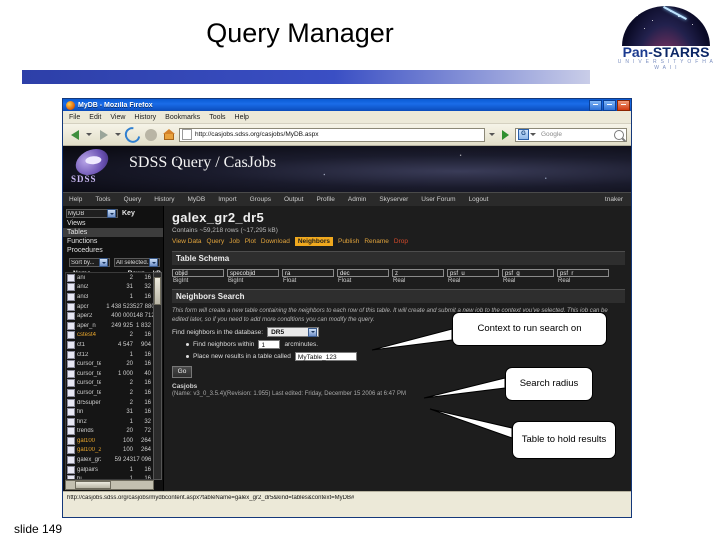 The image size is (720, 540). I want to click on callout-search-radius: Search radius, so click(549, 384).